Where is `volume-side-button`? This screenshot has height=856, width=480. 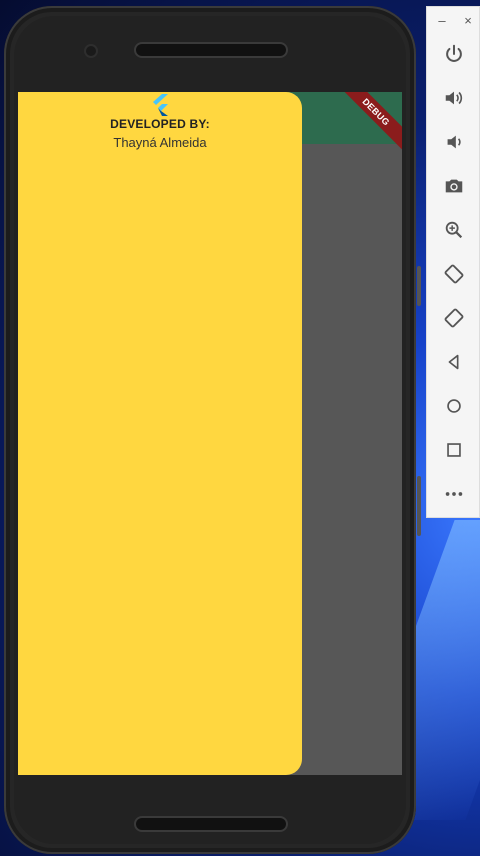 volume-side-button is located at coordinates (419, 286).